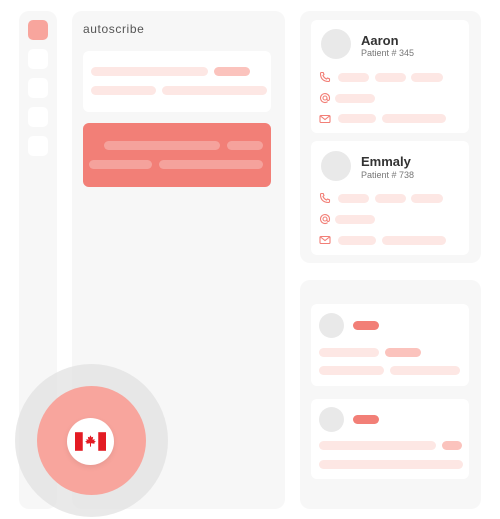 The image size is (500, 519). I want to click on canada-flag-icon, so click(90, 441).